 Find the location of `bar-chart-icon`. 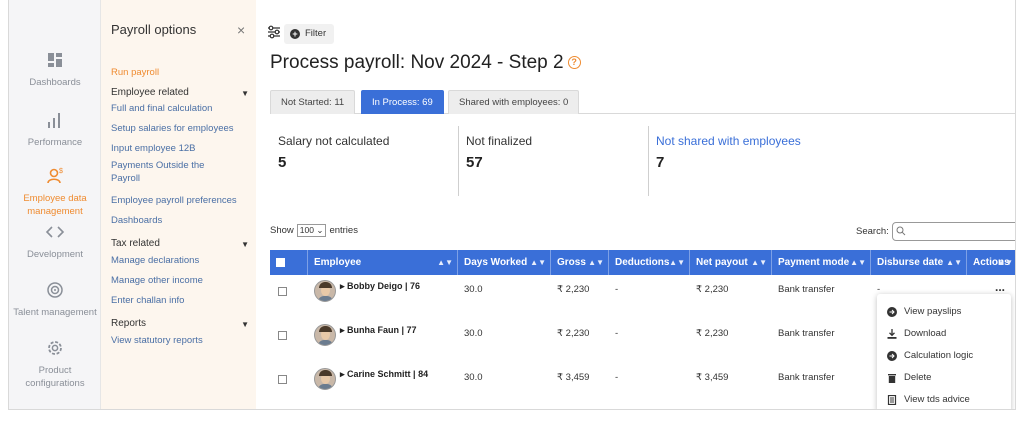

bar-chart-icon is located at coordinates (54, 120).